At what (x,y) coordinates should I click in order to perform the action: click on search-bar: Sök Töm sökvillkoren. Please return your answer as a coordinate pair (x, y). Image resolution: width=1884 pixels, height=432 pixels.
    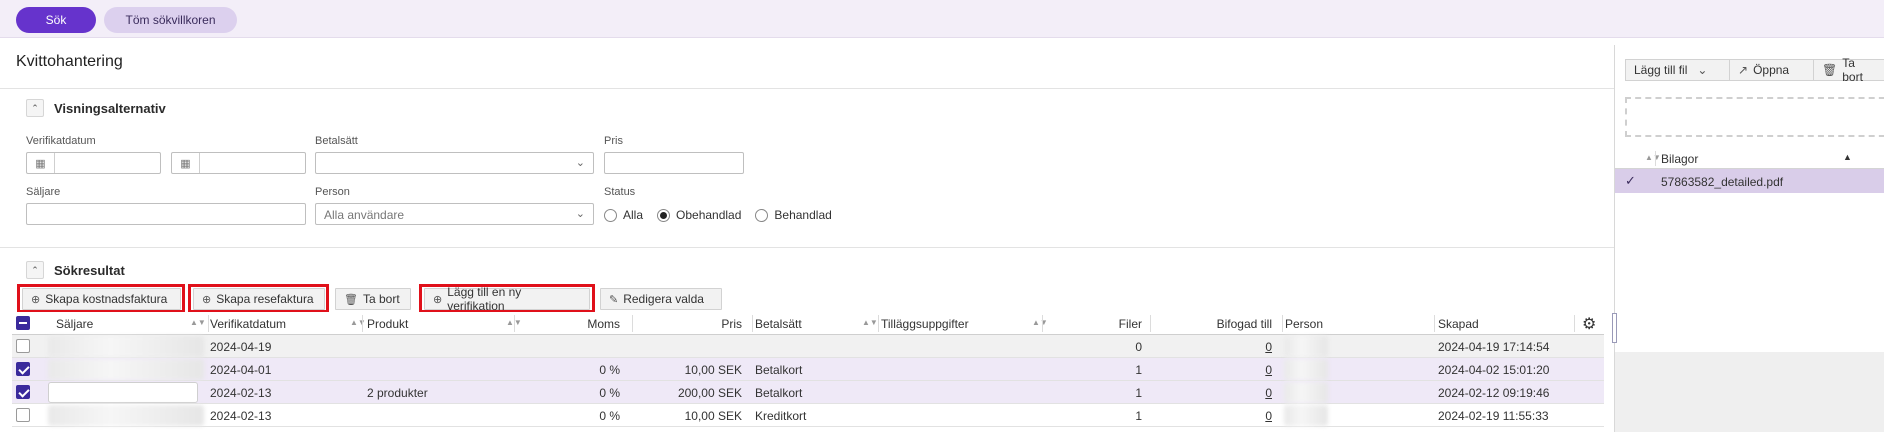
    Looking at the image, I should click on (942, 19).